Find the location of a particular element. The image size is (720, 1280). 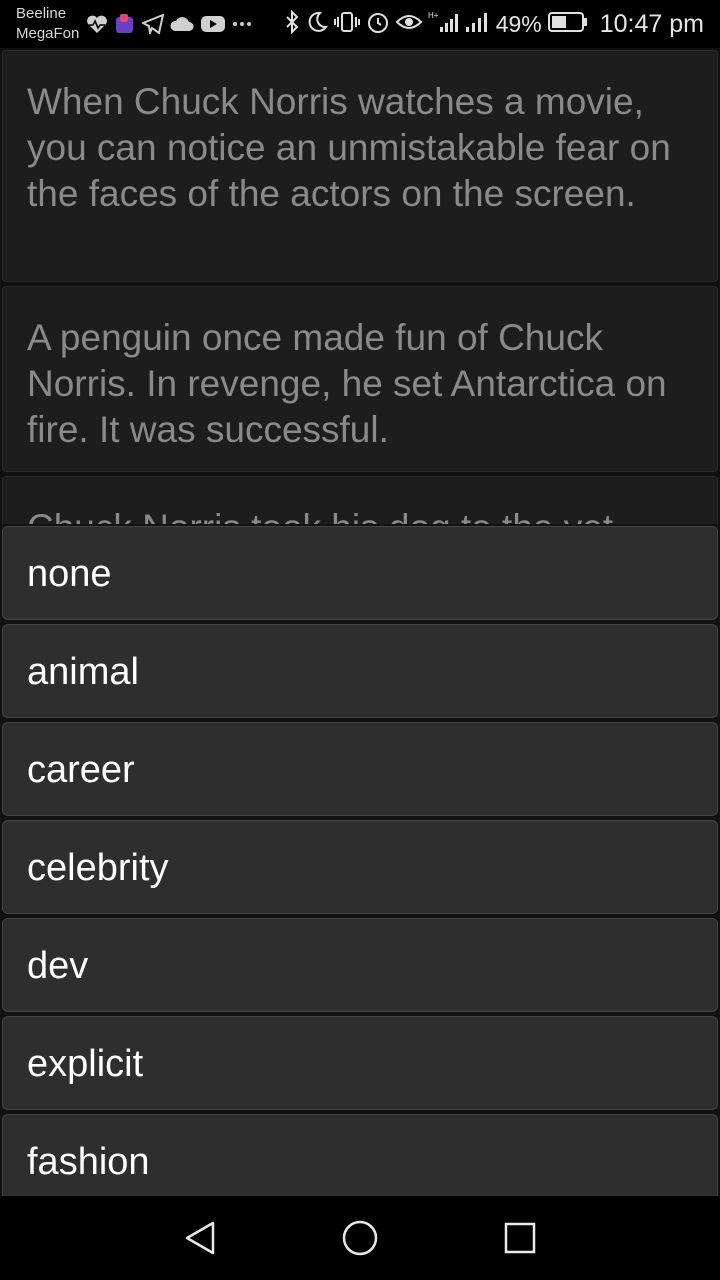

back-button is located at coordinates (200, 1238).